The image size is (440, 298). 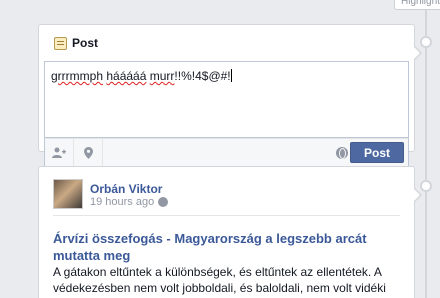 What do you see at coordinates (77, 76) in the screenshot?
I see `input-word: grrrmmph` at bounding box center [77, 76].